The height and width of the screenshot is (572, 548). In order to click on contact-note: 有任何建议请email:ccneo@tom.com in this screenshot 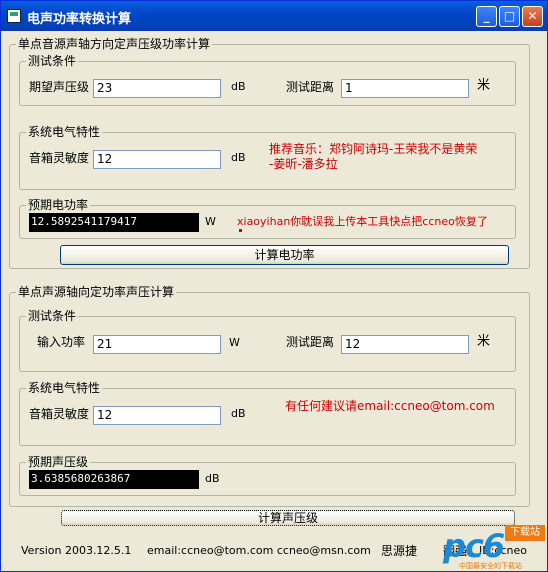, I will do `click(390, 406)`.